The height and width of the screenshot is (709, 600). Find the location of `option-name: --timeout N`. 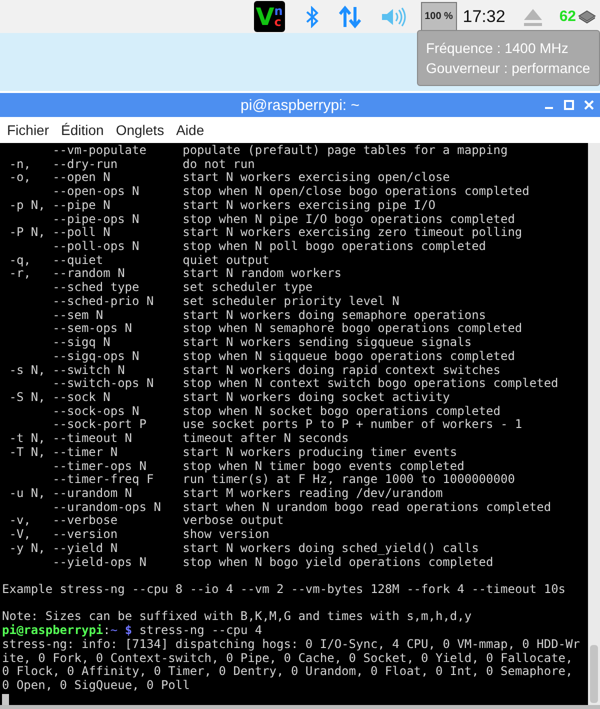

option-name: --timeout N is located at coordinates (92, 438).